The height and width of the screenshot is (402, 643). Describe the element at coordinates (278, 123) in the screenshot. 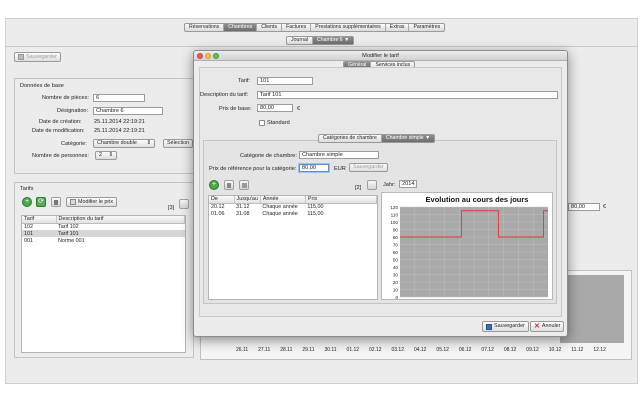

I see `standard-label: Standard` at that location.